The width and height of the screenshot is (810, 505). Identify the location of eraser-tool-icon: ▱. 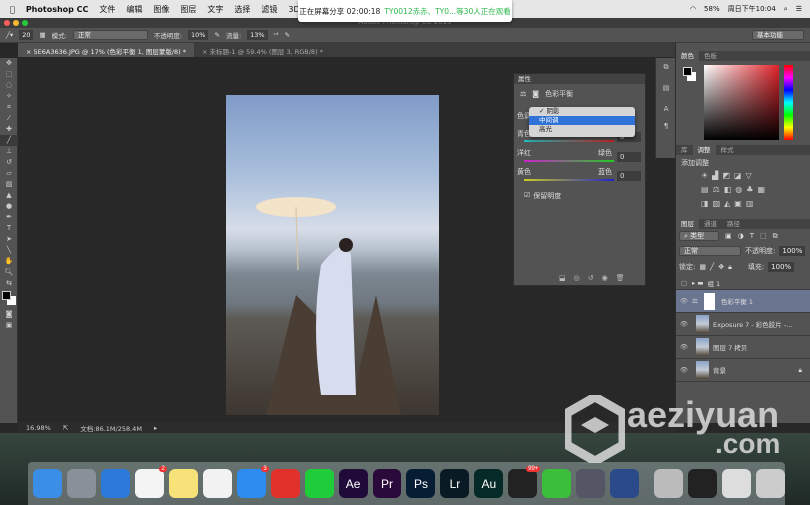
(9, 173).